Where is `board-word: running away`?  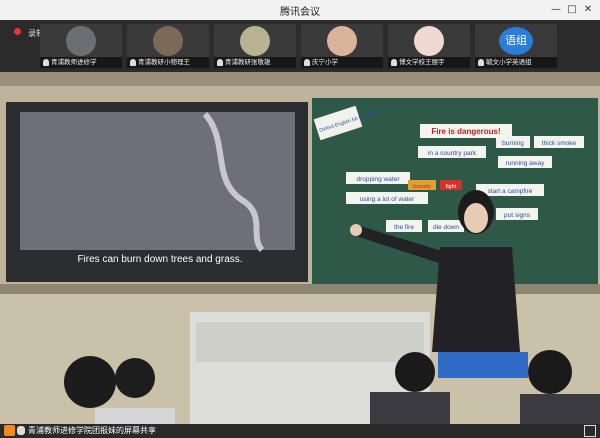 board-word: running away is located at coordinates (525, 163).